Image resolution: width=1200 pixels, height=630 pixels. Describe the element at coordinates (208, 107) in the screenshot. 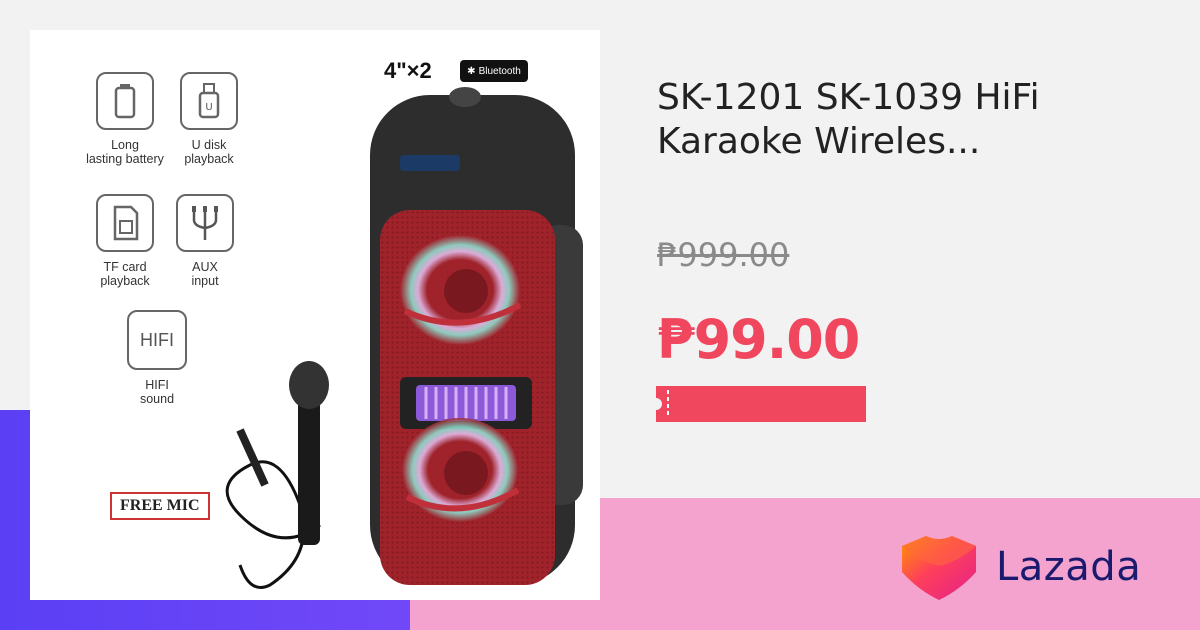

I see `svg-text: U` at that location.